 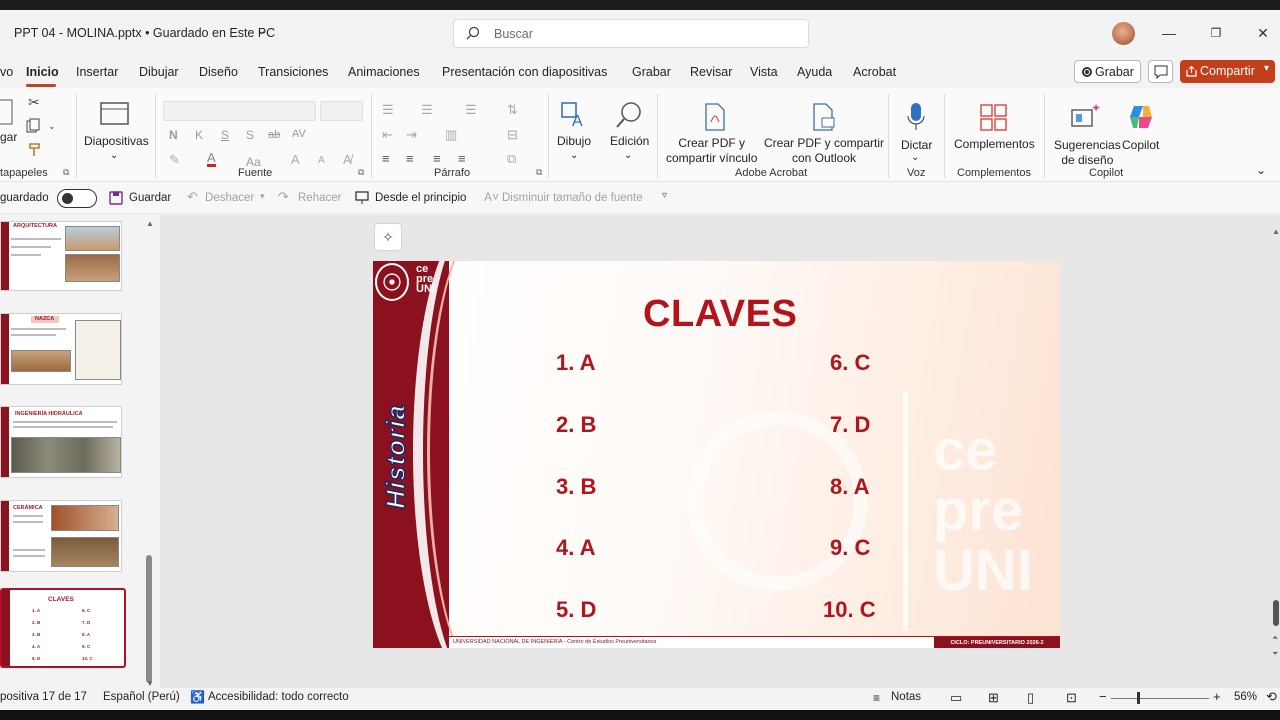 I want to click on tab-dibujar: Dibujar, so click(x=159, y=72).